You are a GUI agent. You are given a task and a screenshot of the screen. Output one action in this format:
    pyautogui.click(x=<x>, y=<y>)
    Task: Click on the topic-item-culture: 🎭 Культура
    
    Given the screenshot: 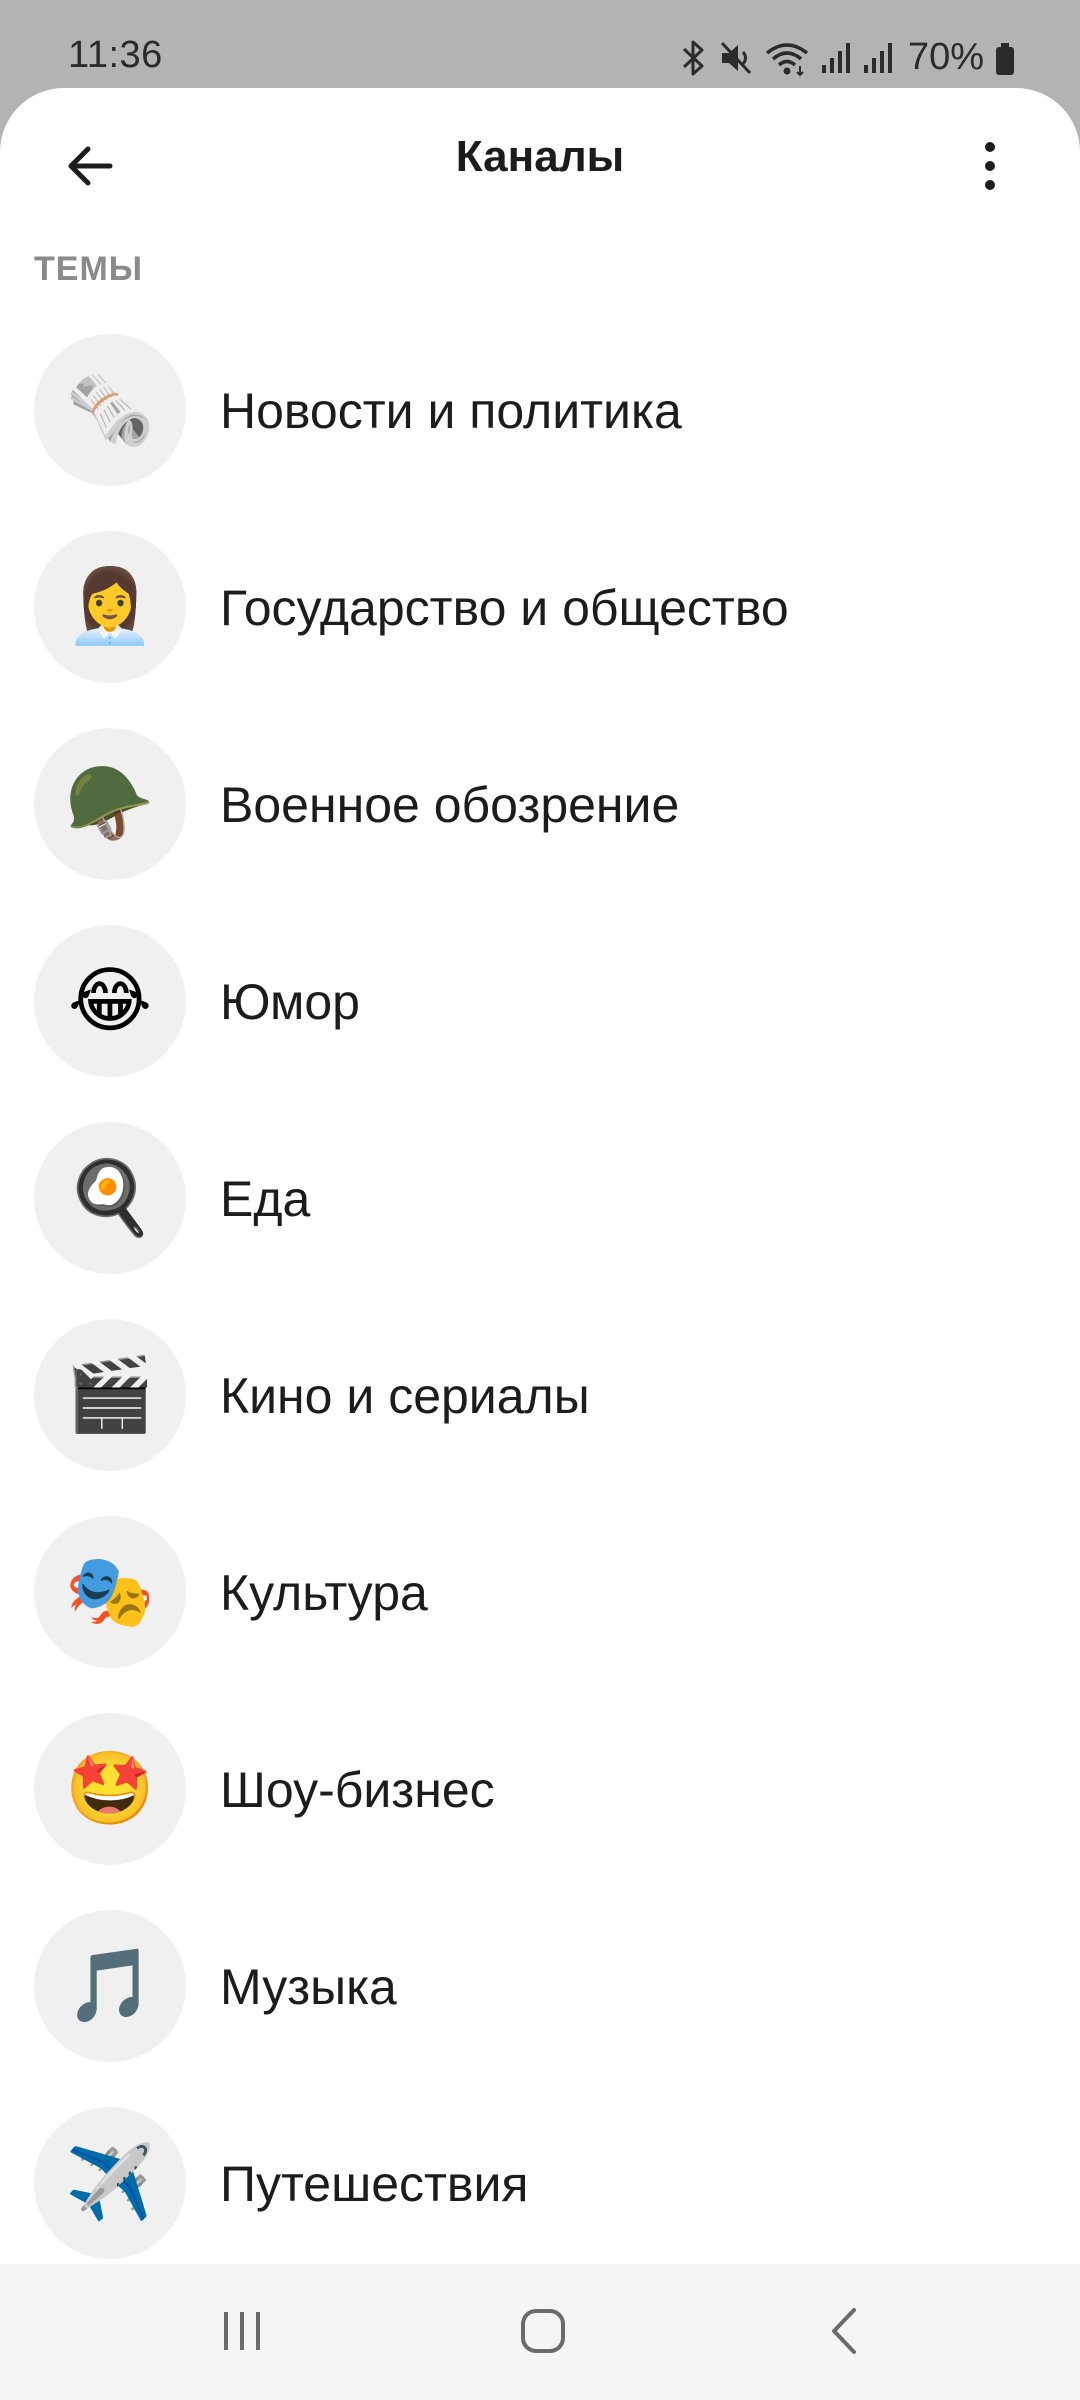 What is the action you would take?
    pyautogui.click(x=540, y=1614)
    